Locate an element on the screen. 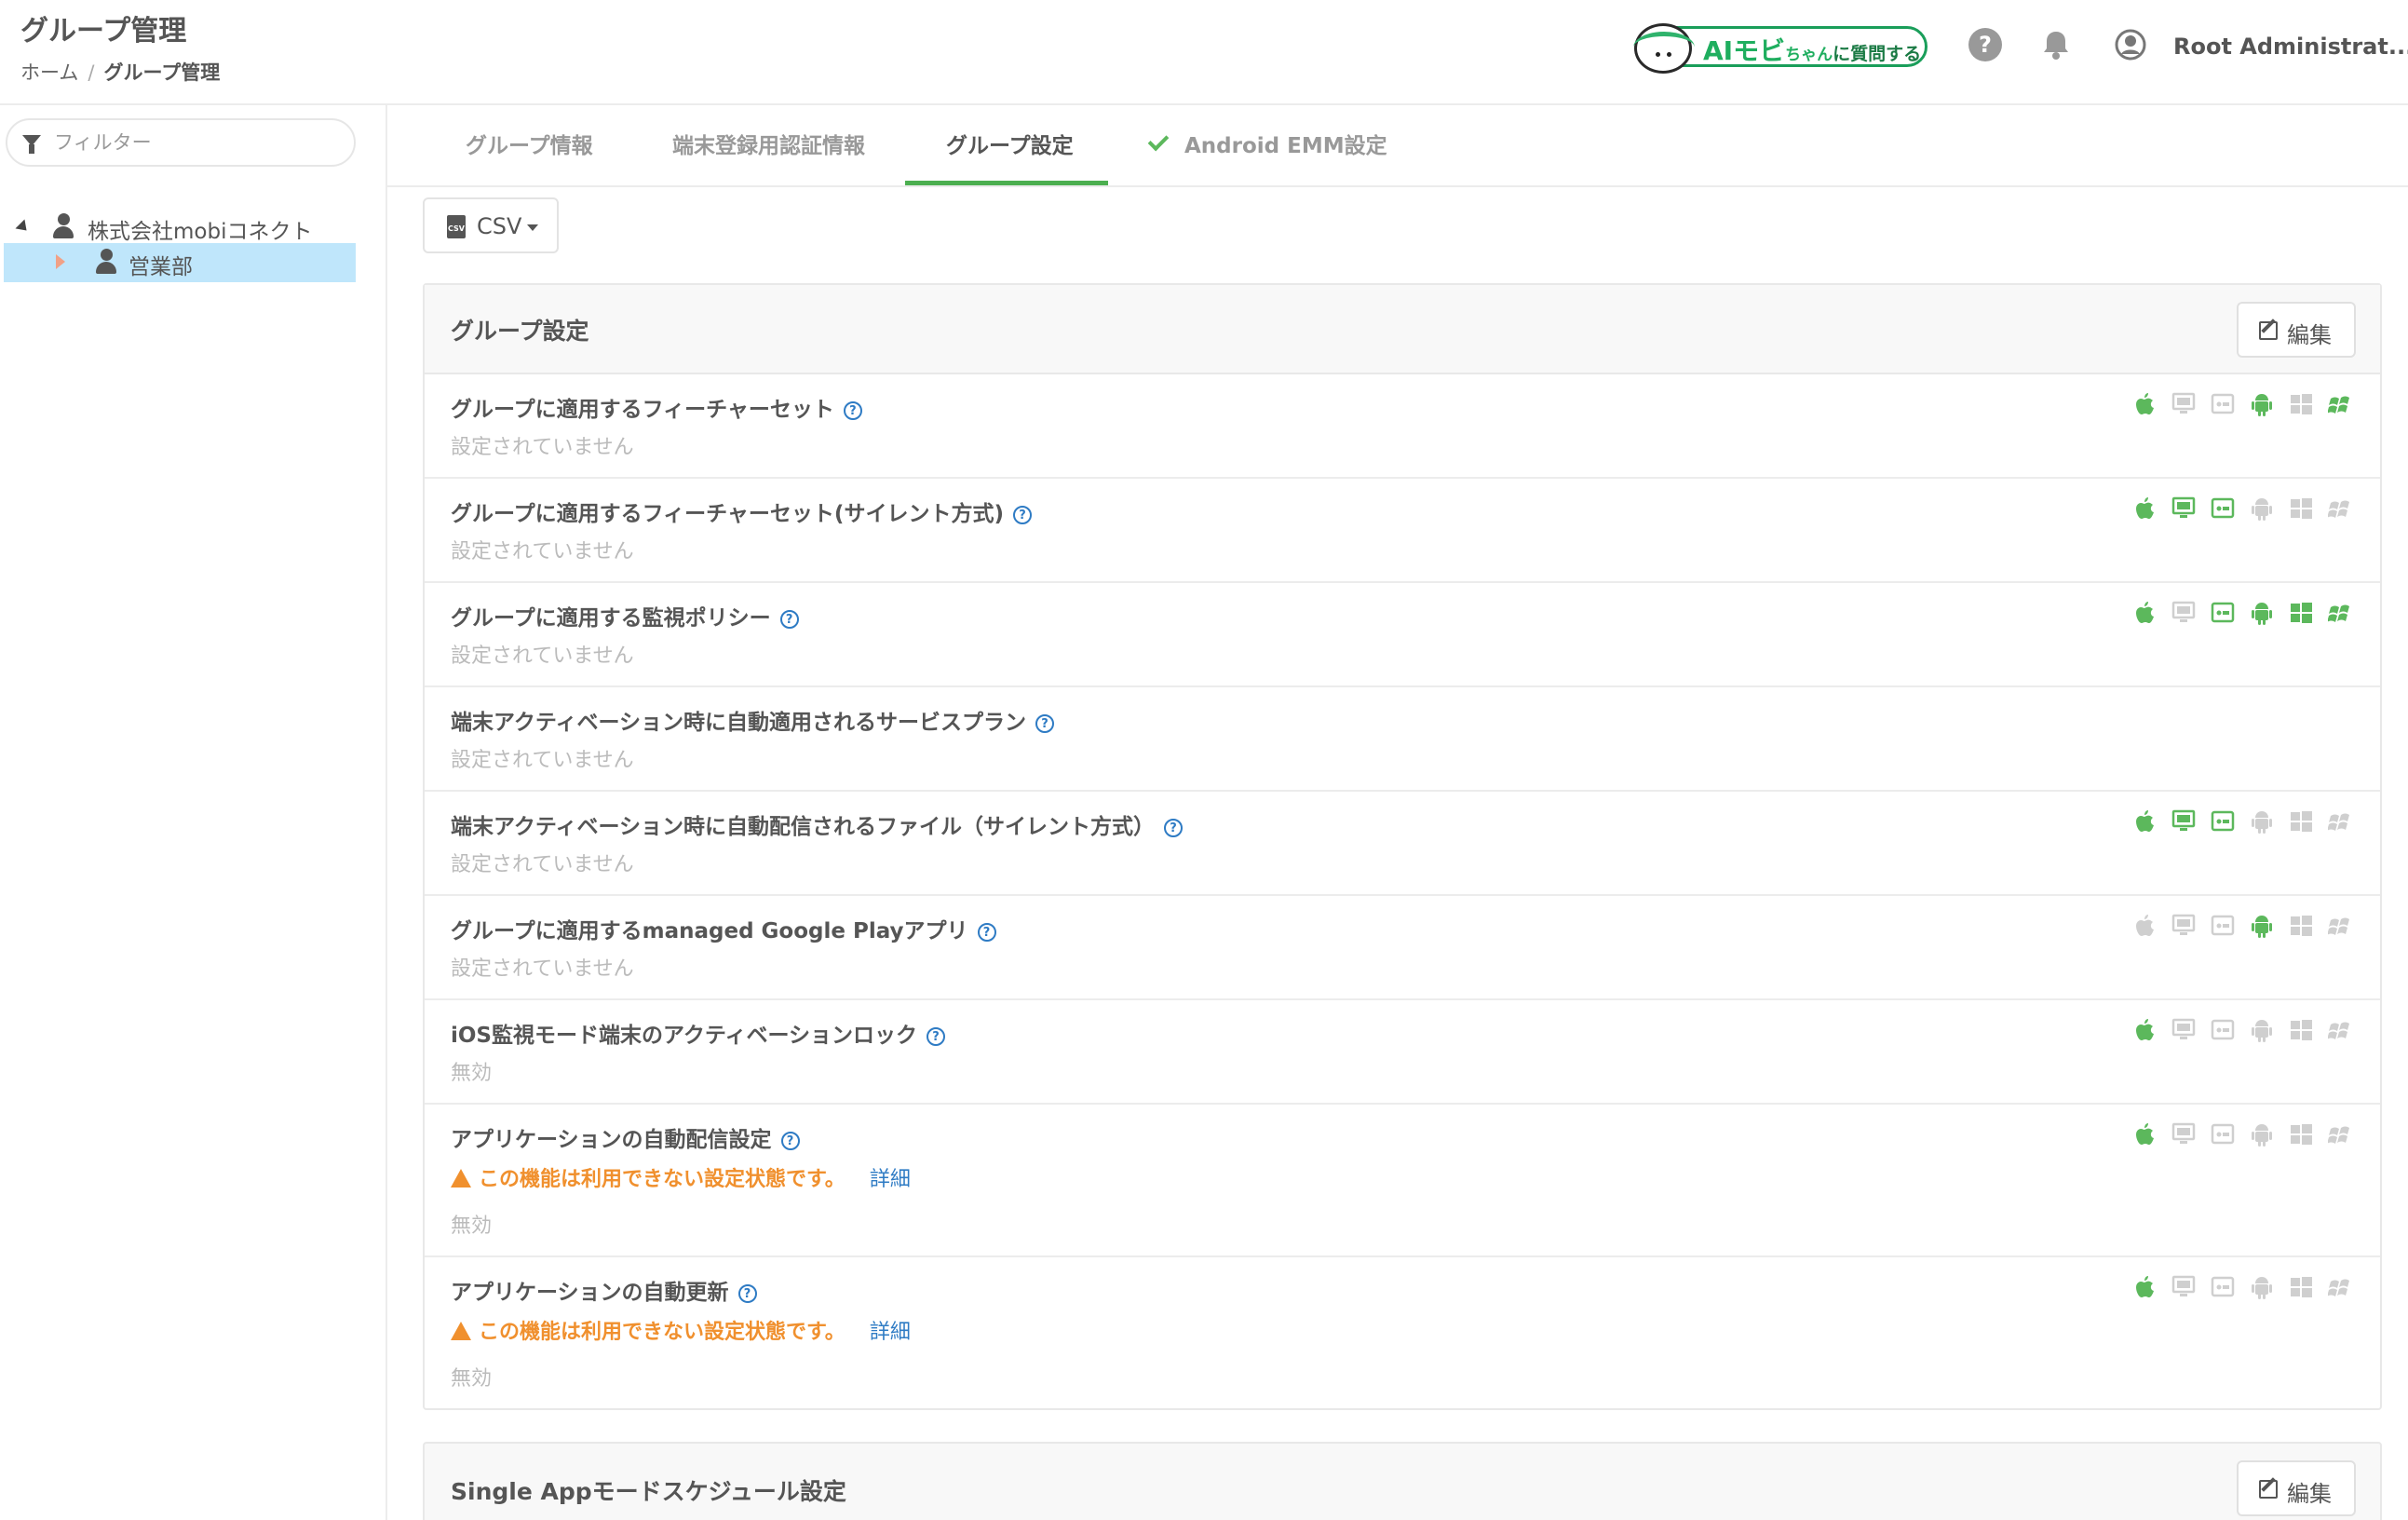 Image resolution: width=2408 pixels, height=1520 pixels. breadcrumb-current: グループ管理 is located at coordinates (162, 72).